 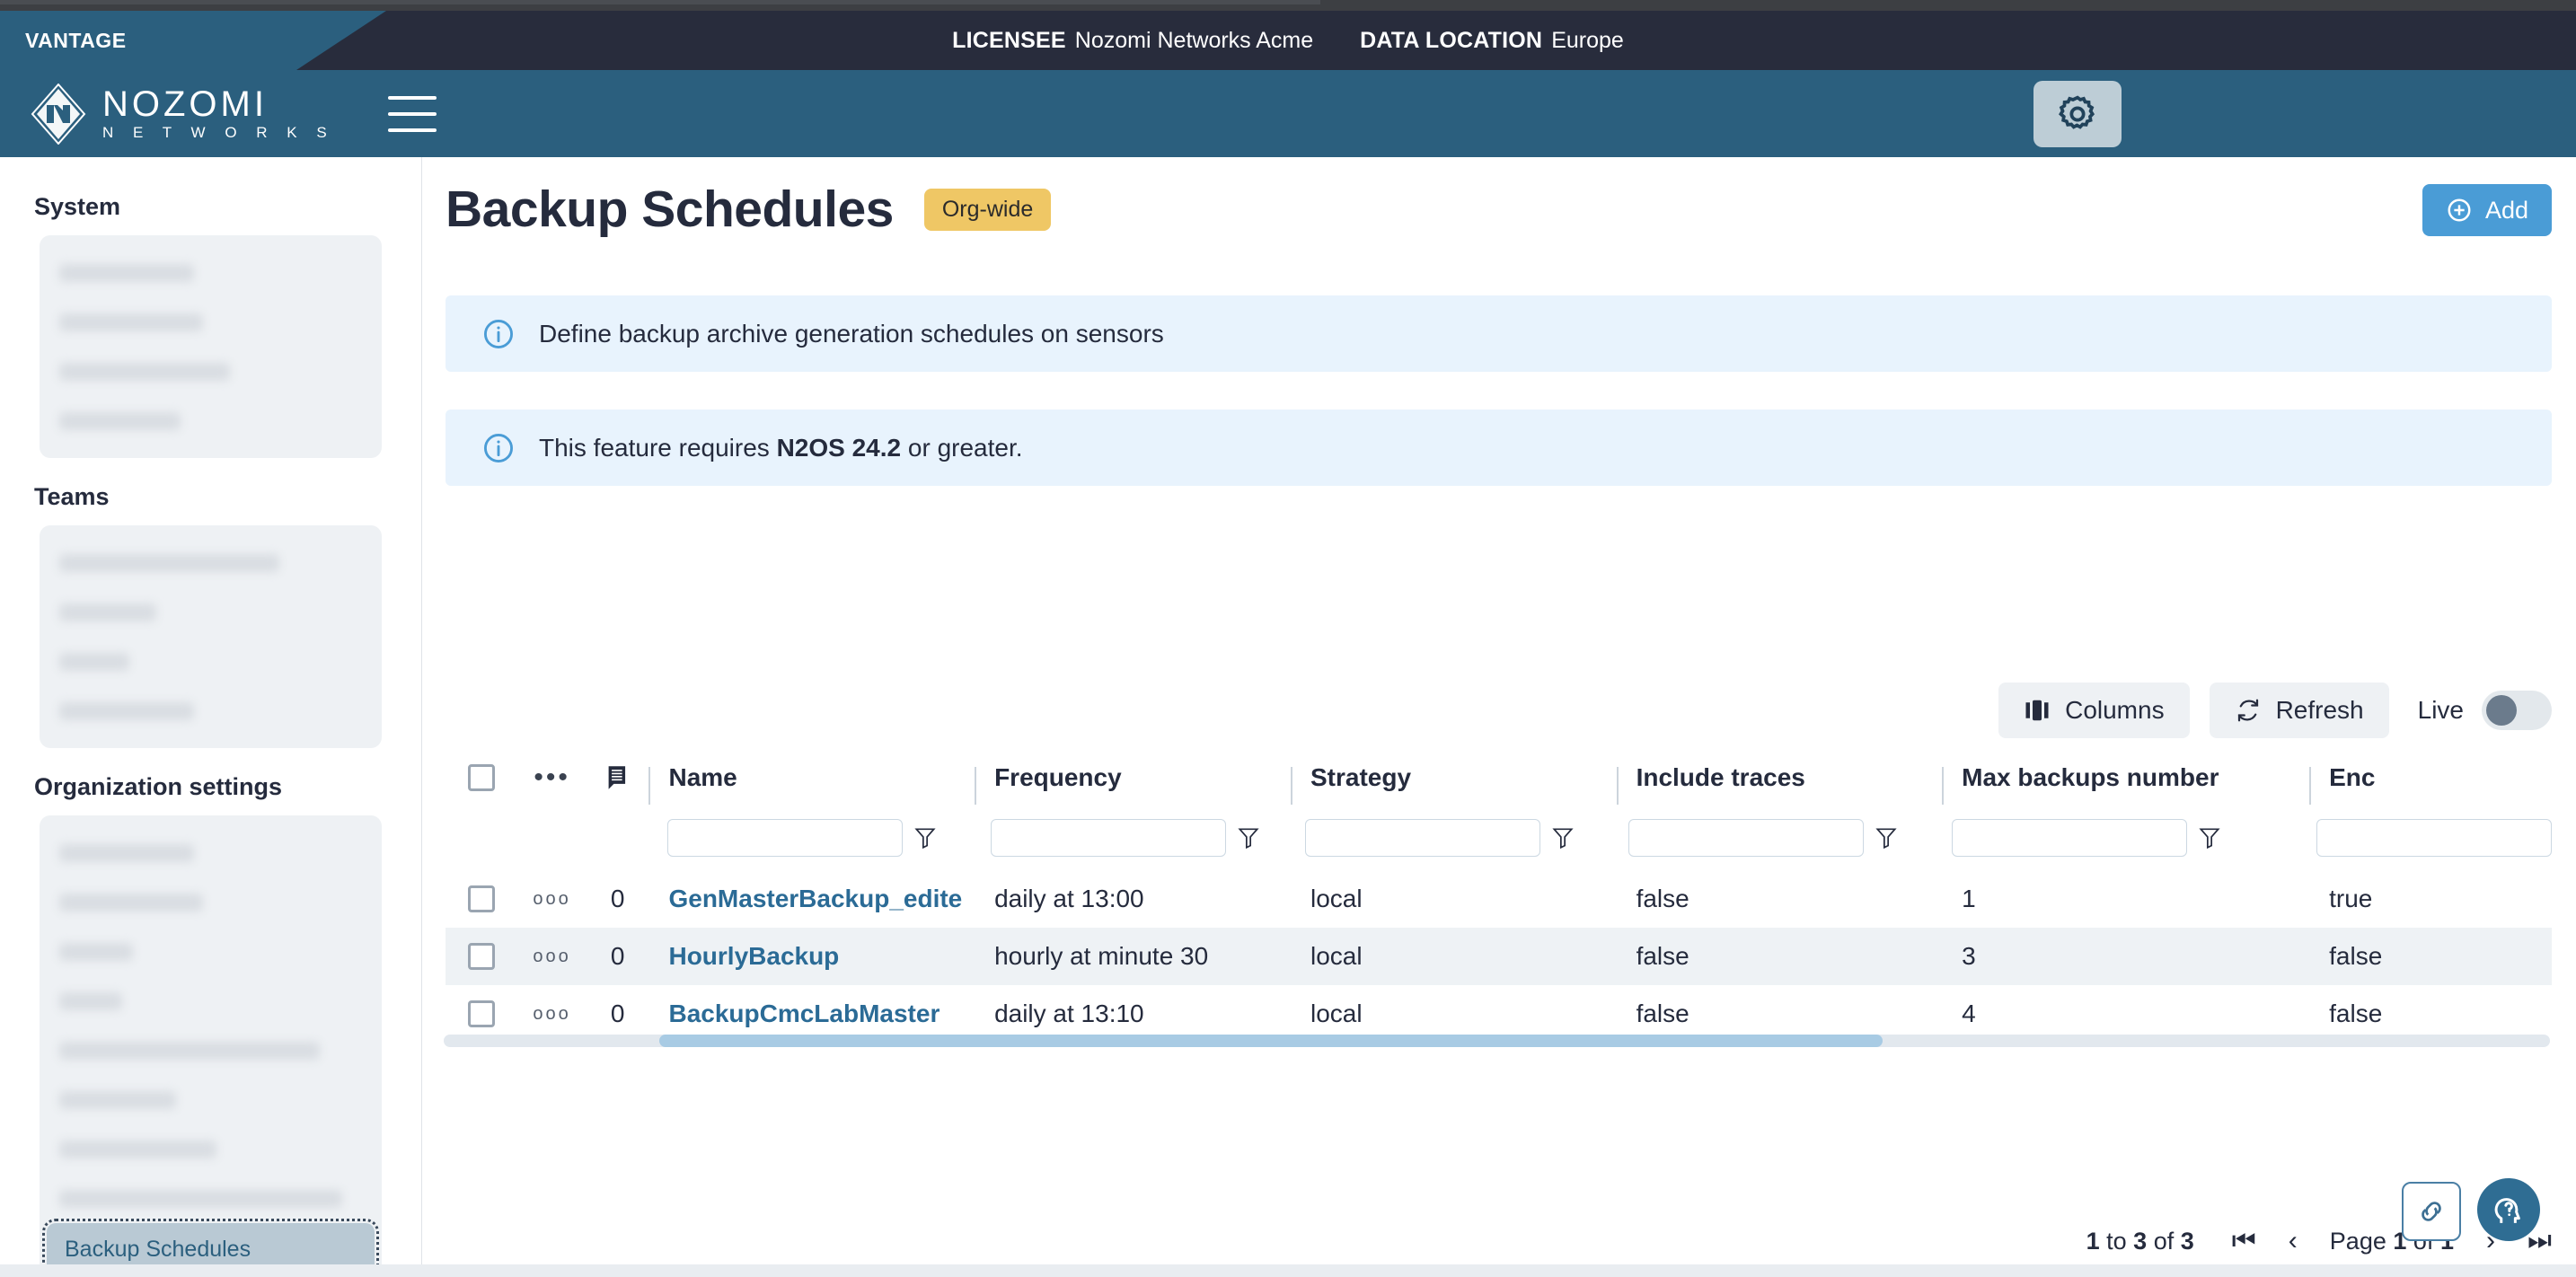 What do you see at coordinates (2187, 1241) in the screenshot?
I see `range-total: 3` at bounding box center [2187, 1241].